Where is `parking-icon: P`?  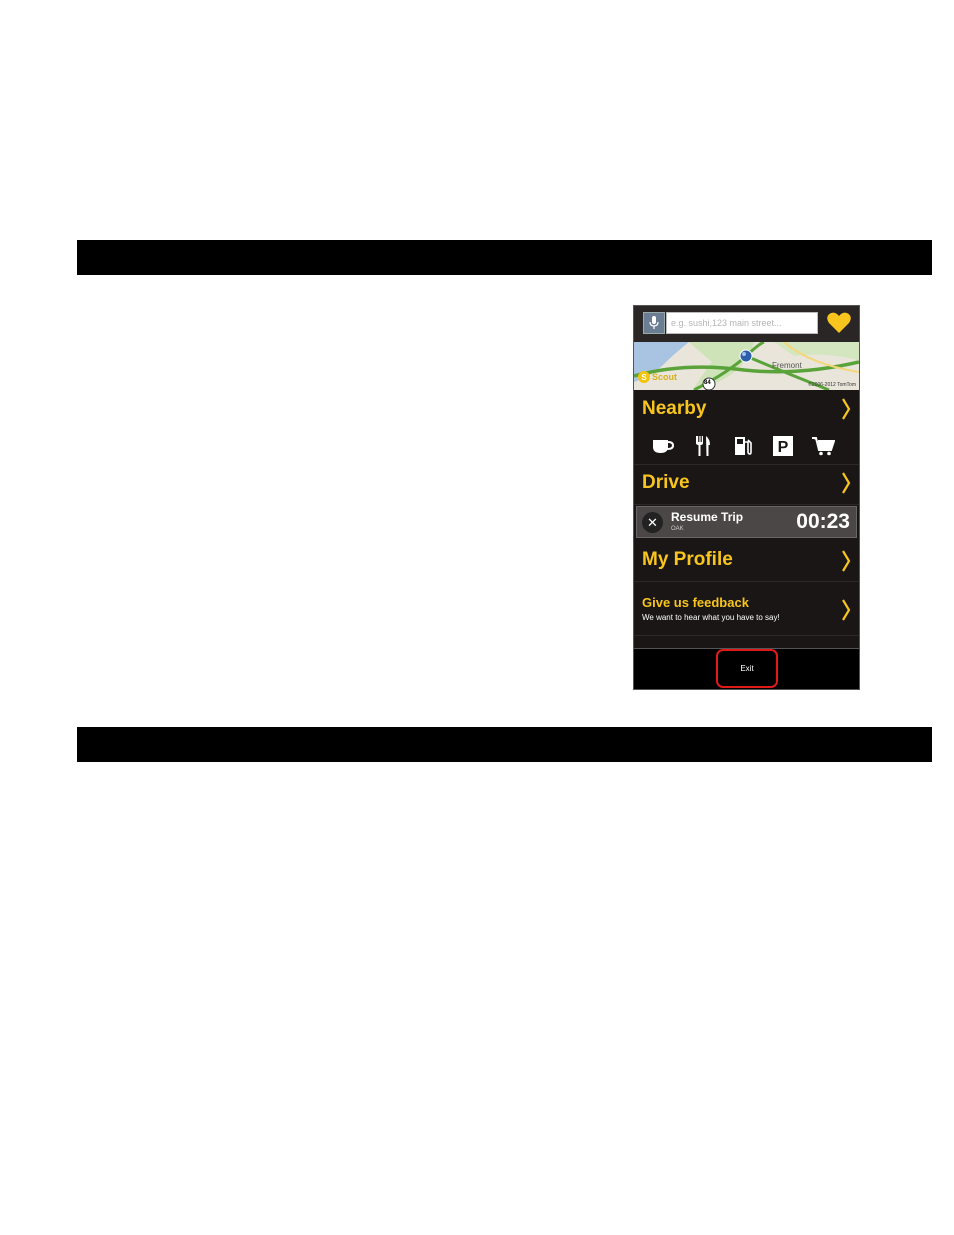 parking-icon: P is located at coordinates (783, 446).